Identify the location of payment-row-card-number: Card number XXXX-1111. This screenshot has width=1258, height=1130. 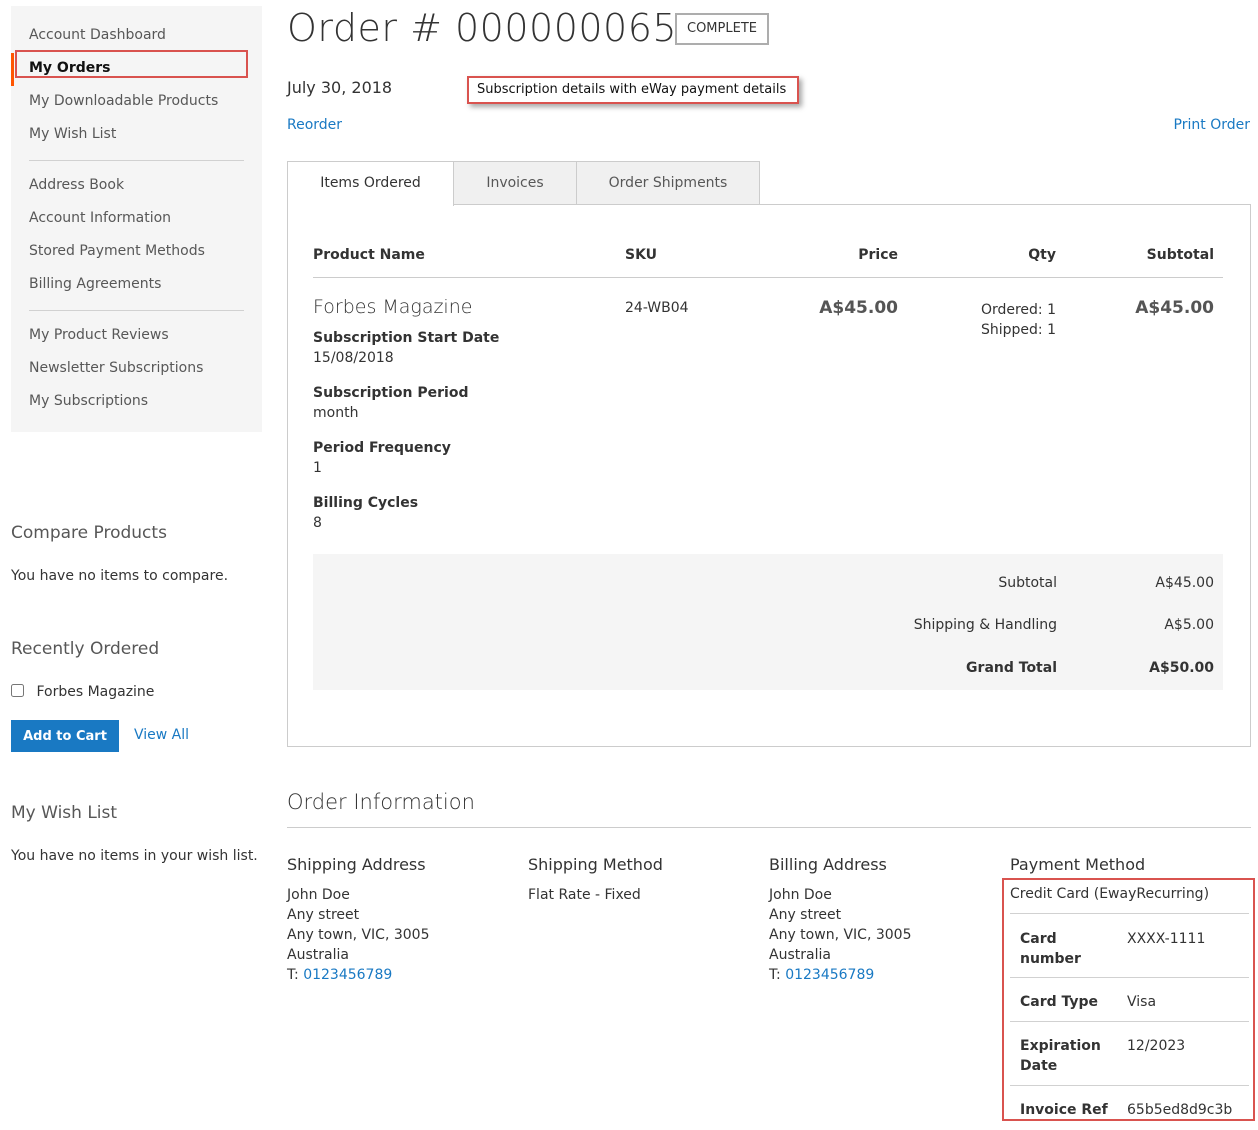
(1129, 945).